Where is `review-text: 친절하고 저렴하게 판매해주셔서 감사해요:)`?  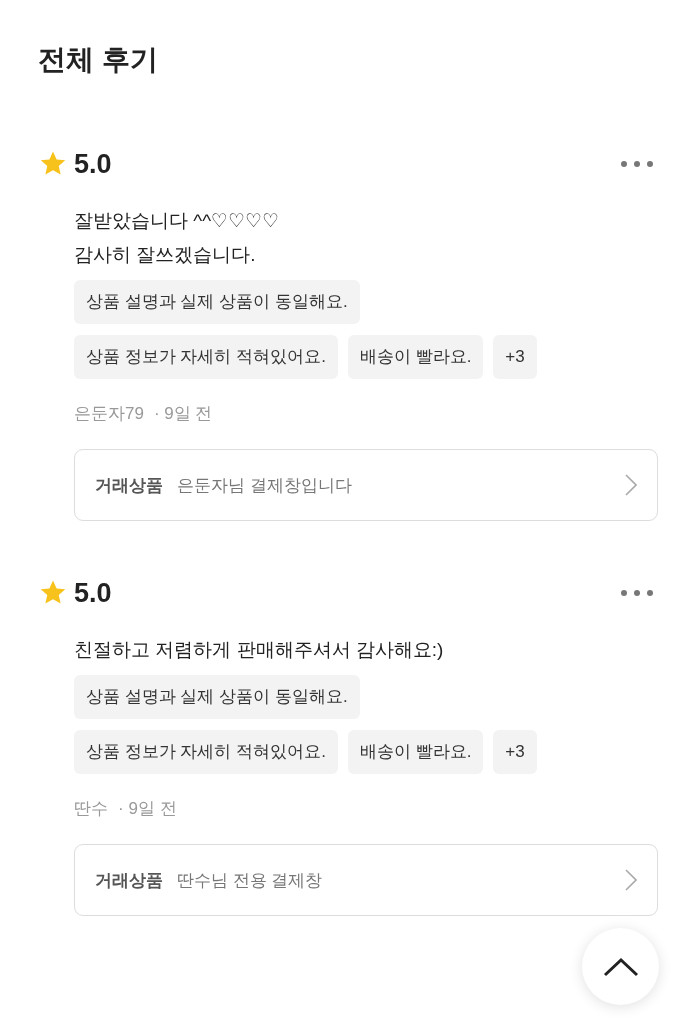 review-text: 친절하고 저렴하게 판매해주셔서 감사해요:) is located at coordinates (259, 650).